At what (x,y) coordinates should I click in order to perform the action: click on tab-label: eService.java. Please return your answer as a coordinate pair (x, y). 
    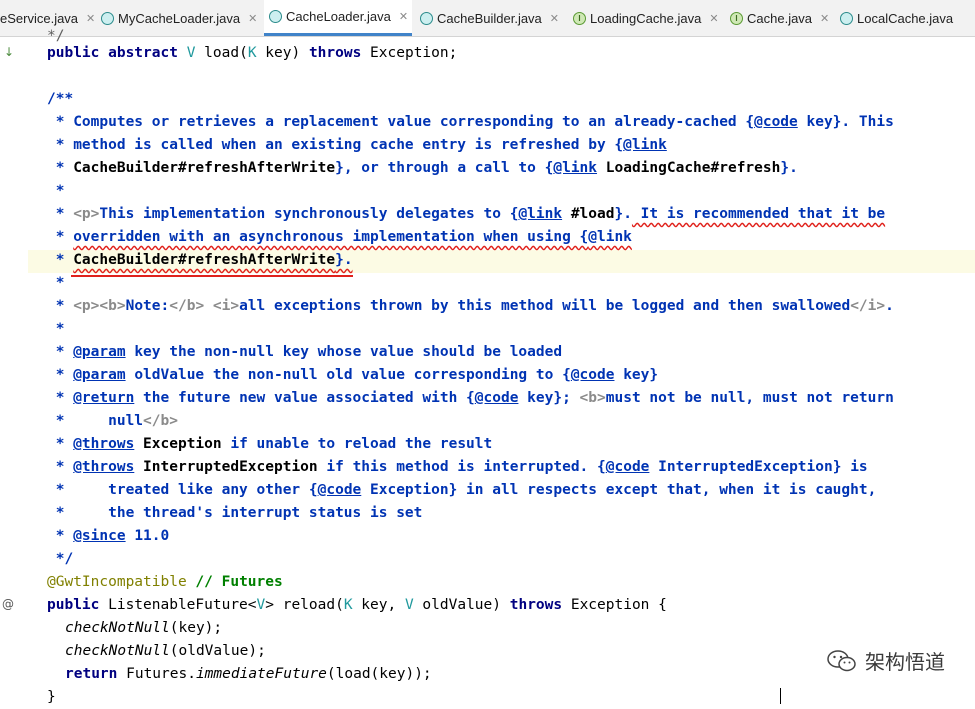
    Looking at the image, I should click on (39, 18).